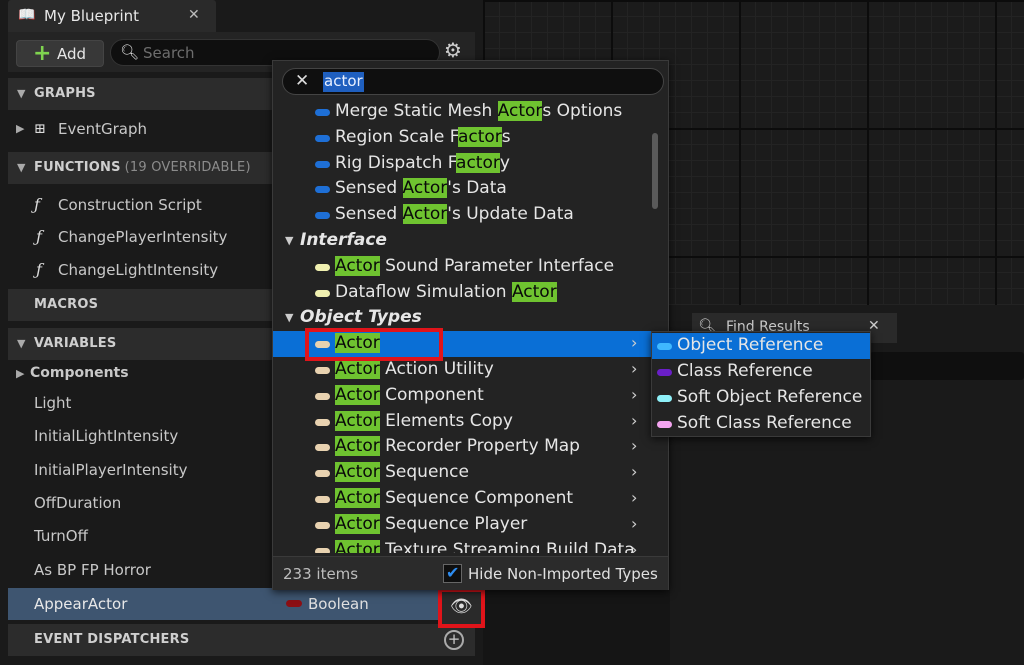 This screenshot has width=1024, height=665. I want to click on section-event-dispatchers: EVENT DISPATCHERS, so click(241, 640).